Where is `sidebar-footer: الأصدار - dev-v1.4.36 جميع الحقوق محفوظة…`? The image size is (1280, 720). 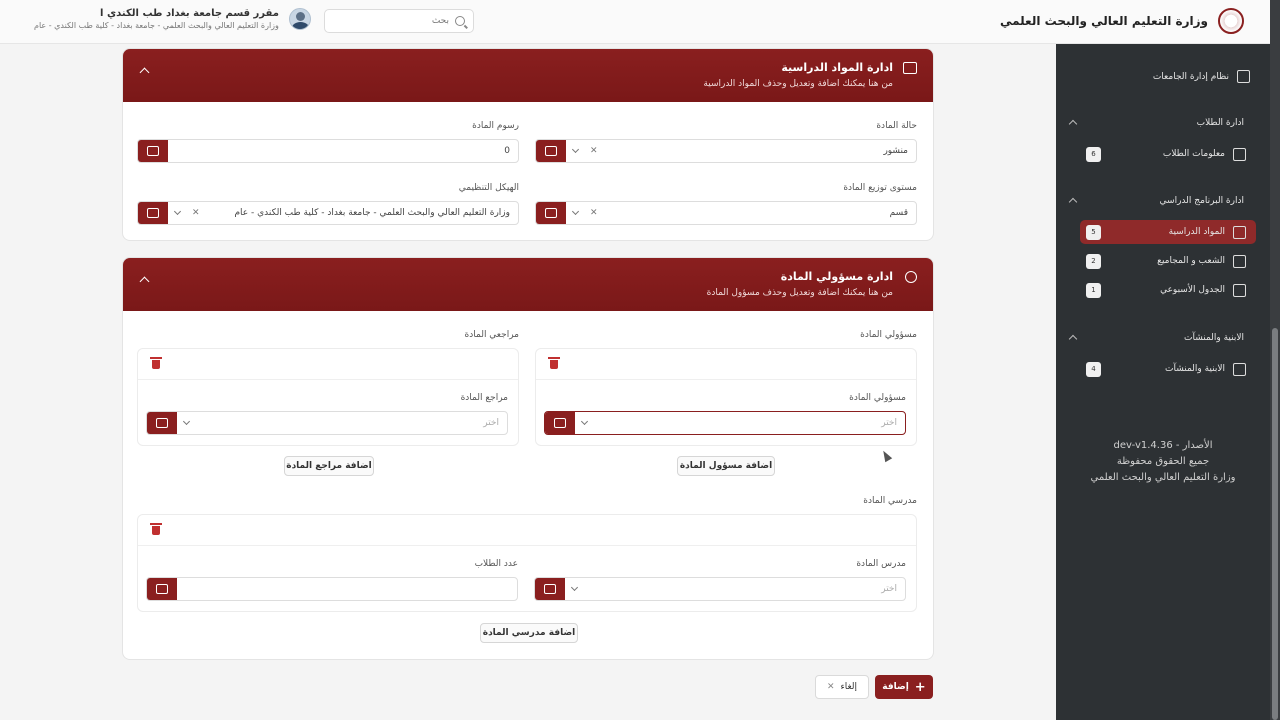 sidebar-footer: الأصدار - dev-v1.4.36 جميع الحقوق محفوظة… is located at coordinates (1163, 462).